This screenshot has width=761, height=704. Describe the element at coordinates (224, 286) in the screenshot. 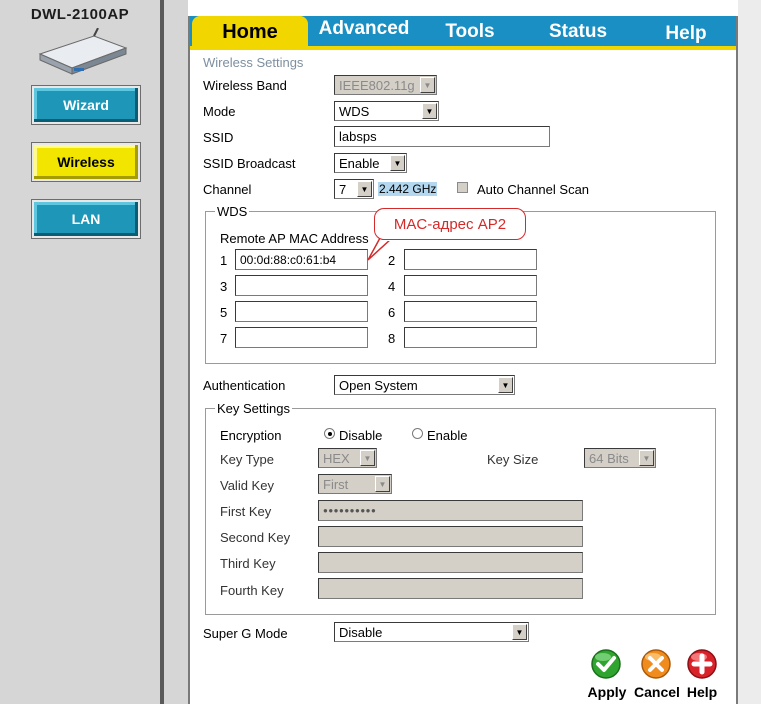

I see `wds-entry-number: 3` at that location.